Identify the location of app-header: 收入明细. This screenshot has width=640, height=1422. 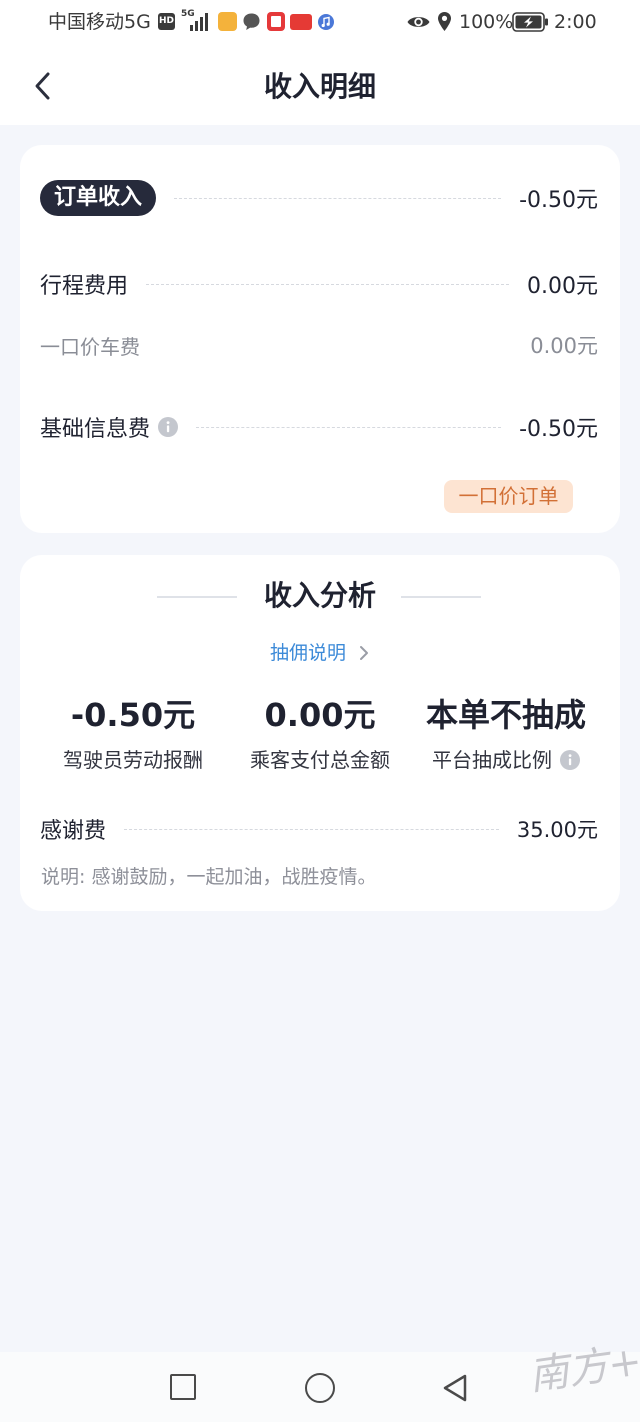
(320, 85).